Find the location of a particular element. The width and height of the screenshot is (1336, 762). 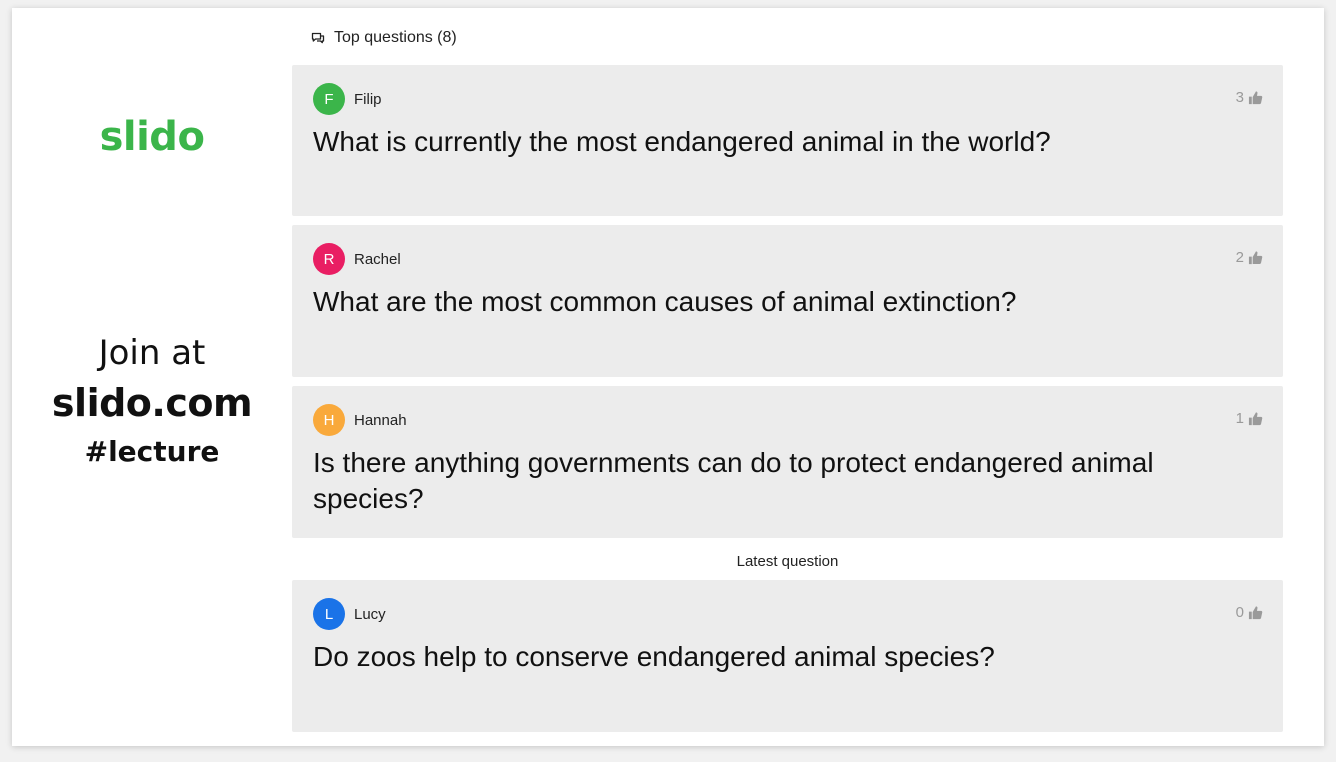

like-count: 1 is located at coordinates (1249, 418).